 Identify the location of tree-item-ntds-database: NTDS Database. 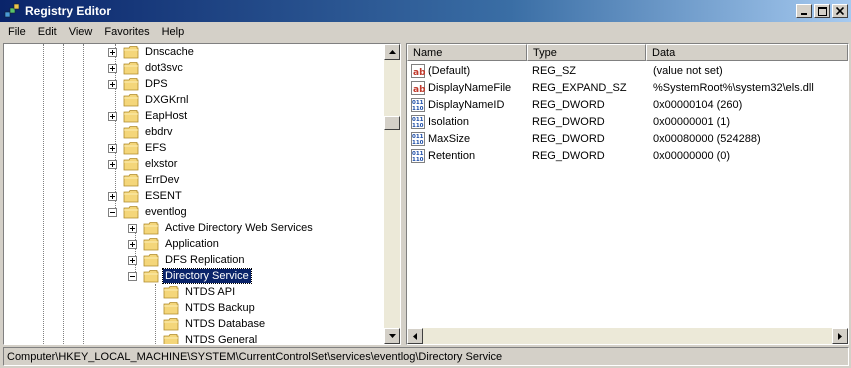
(207, 324).